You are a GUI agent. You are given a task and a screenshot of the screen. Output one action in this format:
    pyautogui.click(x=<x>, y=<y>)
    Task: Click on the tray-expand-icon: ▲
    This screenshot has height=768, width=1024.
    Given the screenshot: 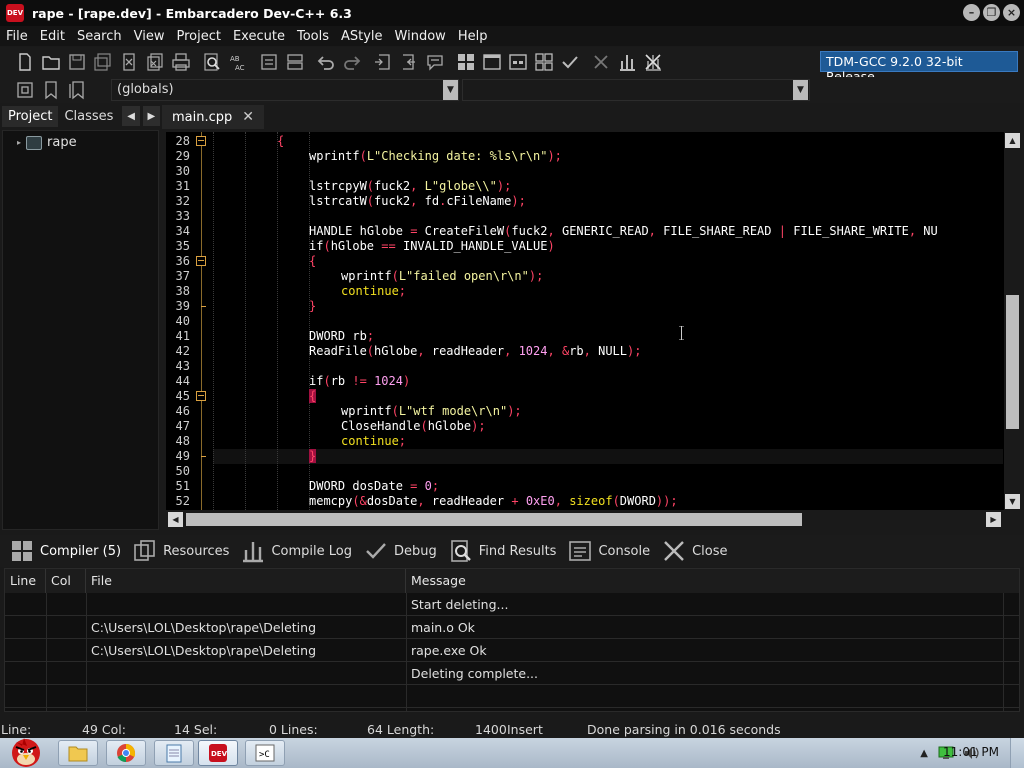 What is the action you would take?
    pyautogui.click(x=924, y=753)
    